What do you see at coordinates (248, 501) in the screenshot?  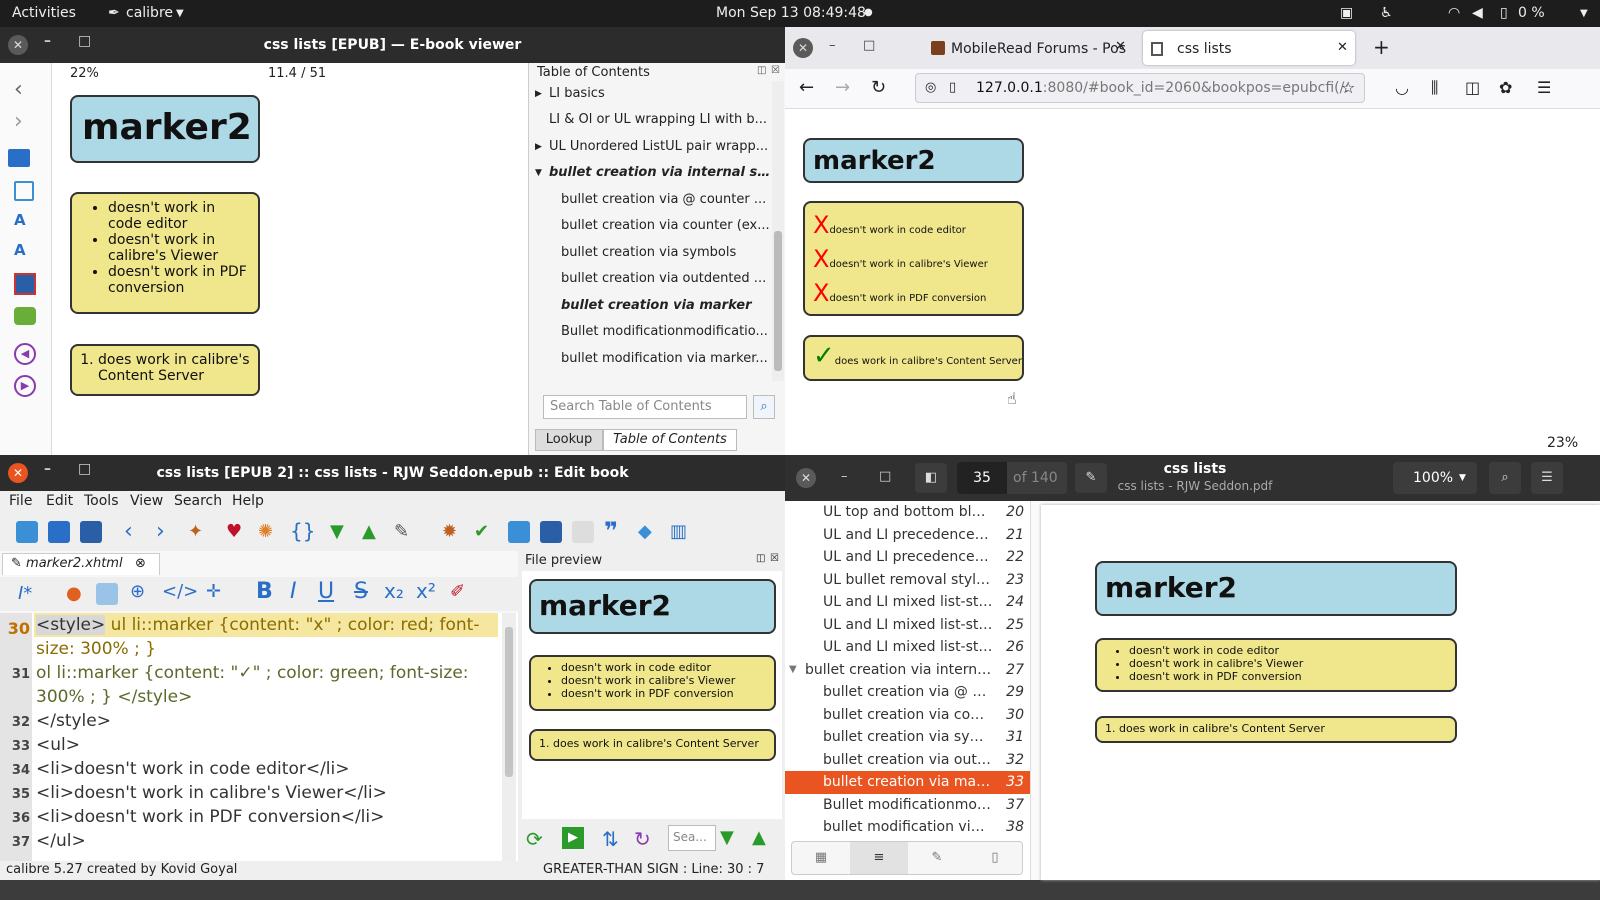 I see `menu-help: Help` at bounding box center [248, 501].